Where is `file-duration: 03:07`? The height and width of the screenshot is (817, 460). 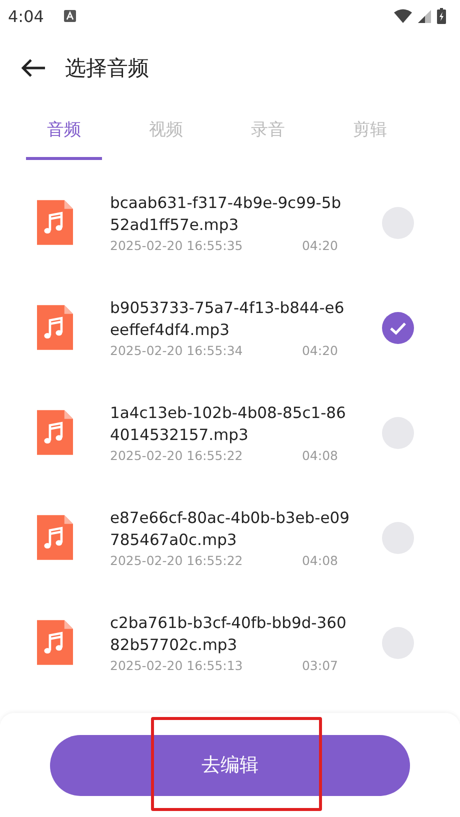 file-duration: 03:07 is located at coordinates (320, 665).